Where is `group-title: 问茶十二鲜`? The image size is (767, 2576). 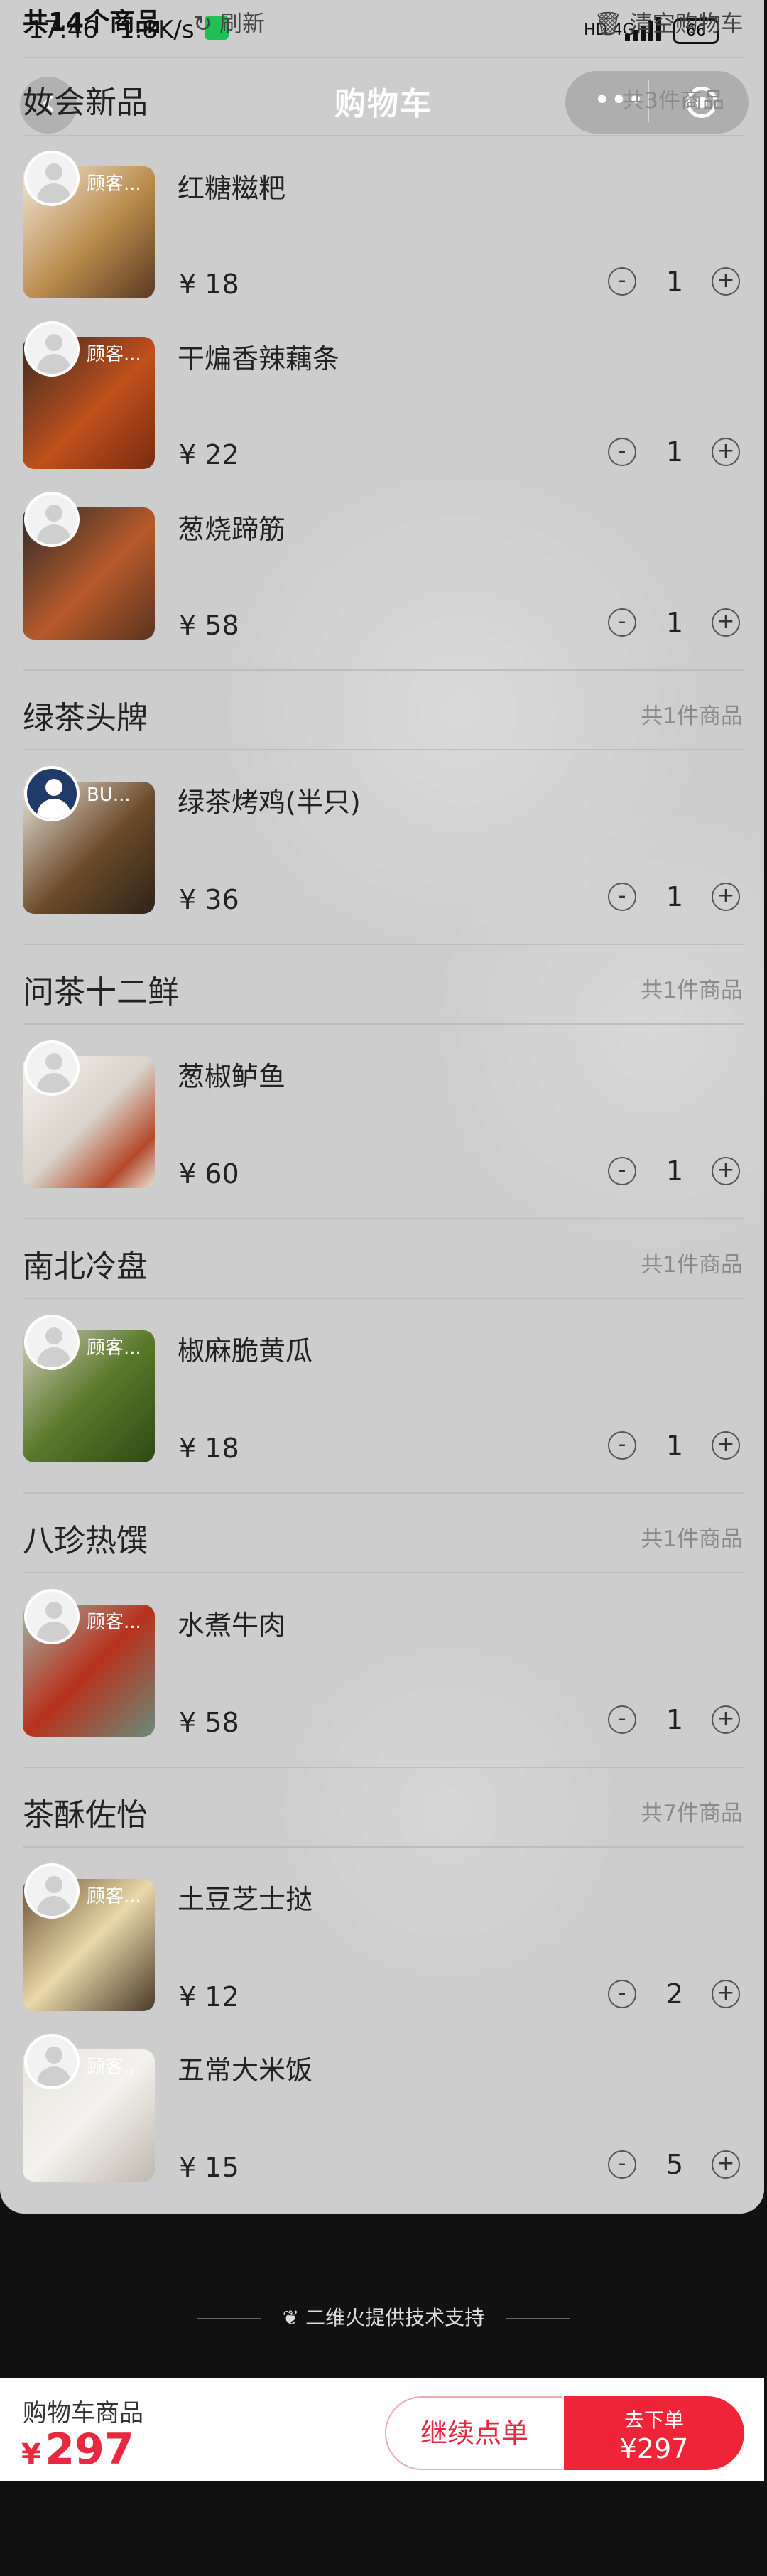
group-title: 问茶十二鲜 is located at coordinates (101, 992).